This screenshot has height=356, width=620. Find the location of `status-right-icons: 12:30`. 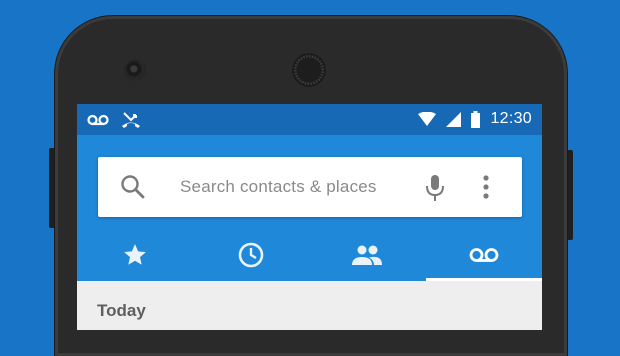

status-right-icons: 12:30 is located at coordinates (475, 119).